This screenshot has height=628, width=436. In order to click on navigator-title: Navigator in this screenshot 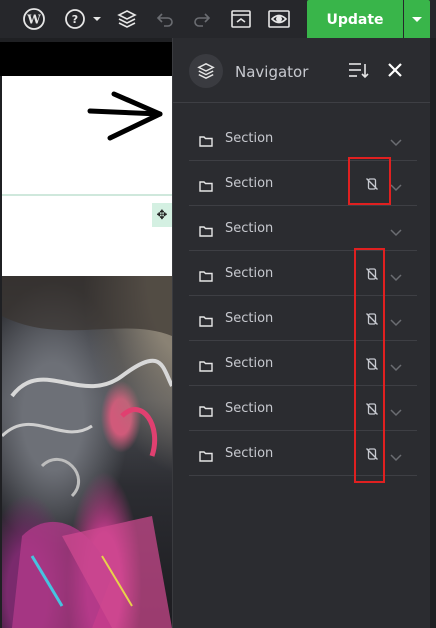, I will do `click(272, 72)`.